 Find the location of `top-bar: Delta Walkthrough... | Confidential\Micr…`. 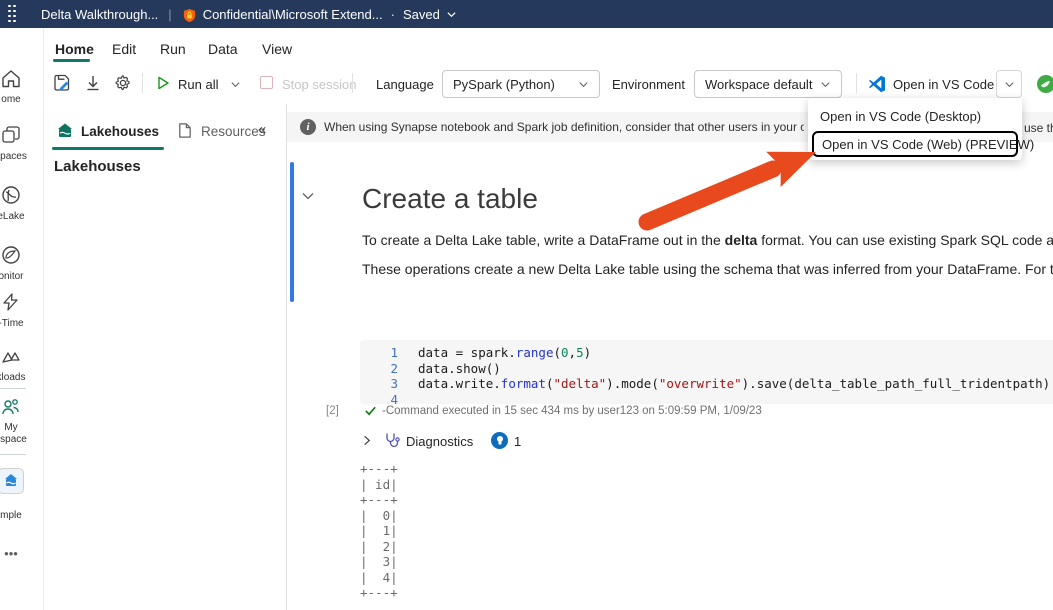

top-bar: Delta Walkthrough... | Confidential\Micr… is located at coordinates (526, 14).